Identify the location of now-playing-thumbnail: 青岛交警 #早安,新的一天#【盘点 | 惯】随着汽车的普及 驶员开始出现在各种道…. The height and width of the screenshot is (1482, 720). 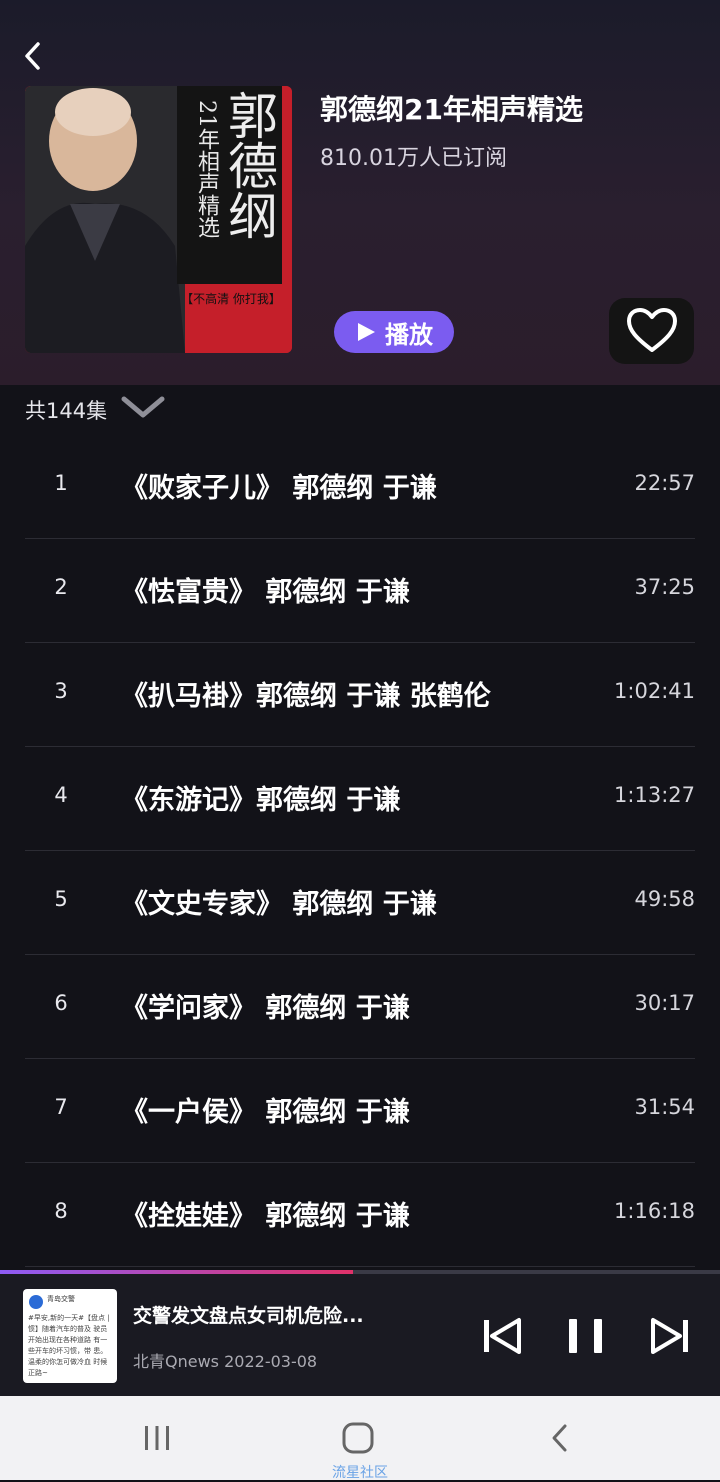
(70, 1336).